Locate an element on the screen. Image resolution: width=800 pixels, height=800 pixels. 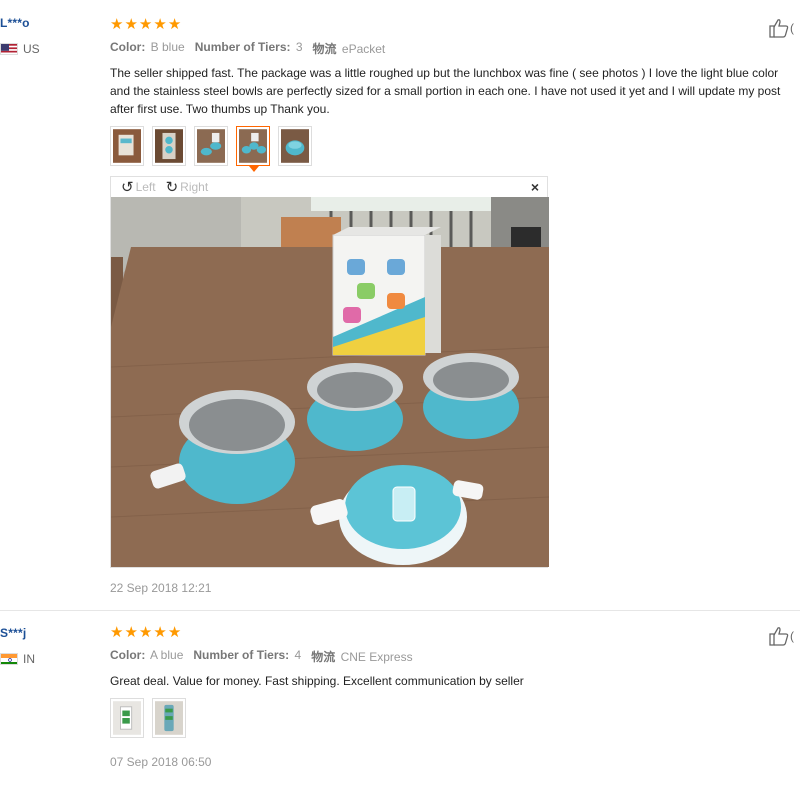
reviewer-name: L***o is located at coordinates (15, 23).